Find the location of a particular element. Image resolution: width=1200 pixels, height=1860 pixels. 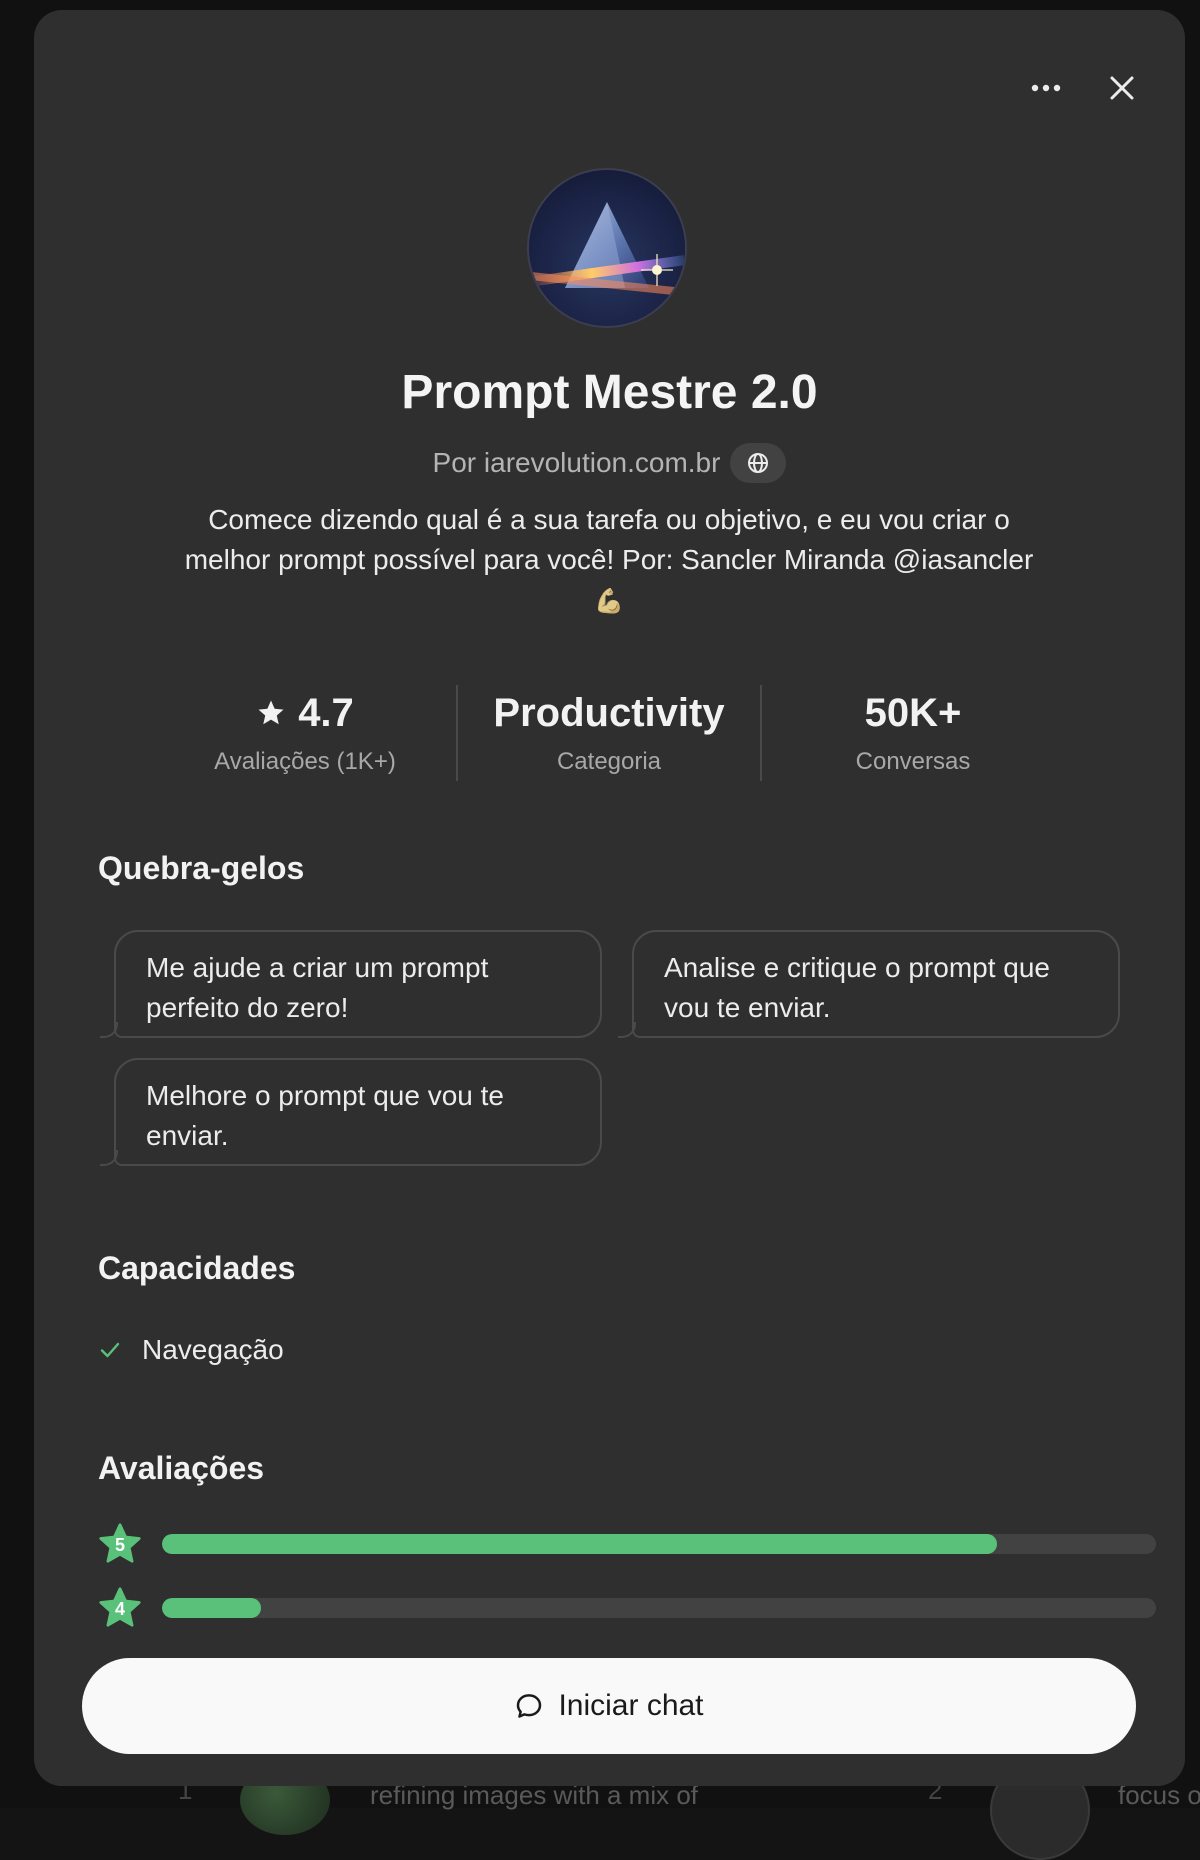

rating-star-badge: 4 is located at coordinates (120, 1608).